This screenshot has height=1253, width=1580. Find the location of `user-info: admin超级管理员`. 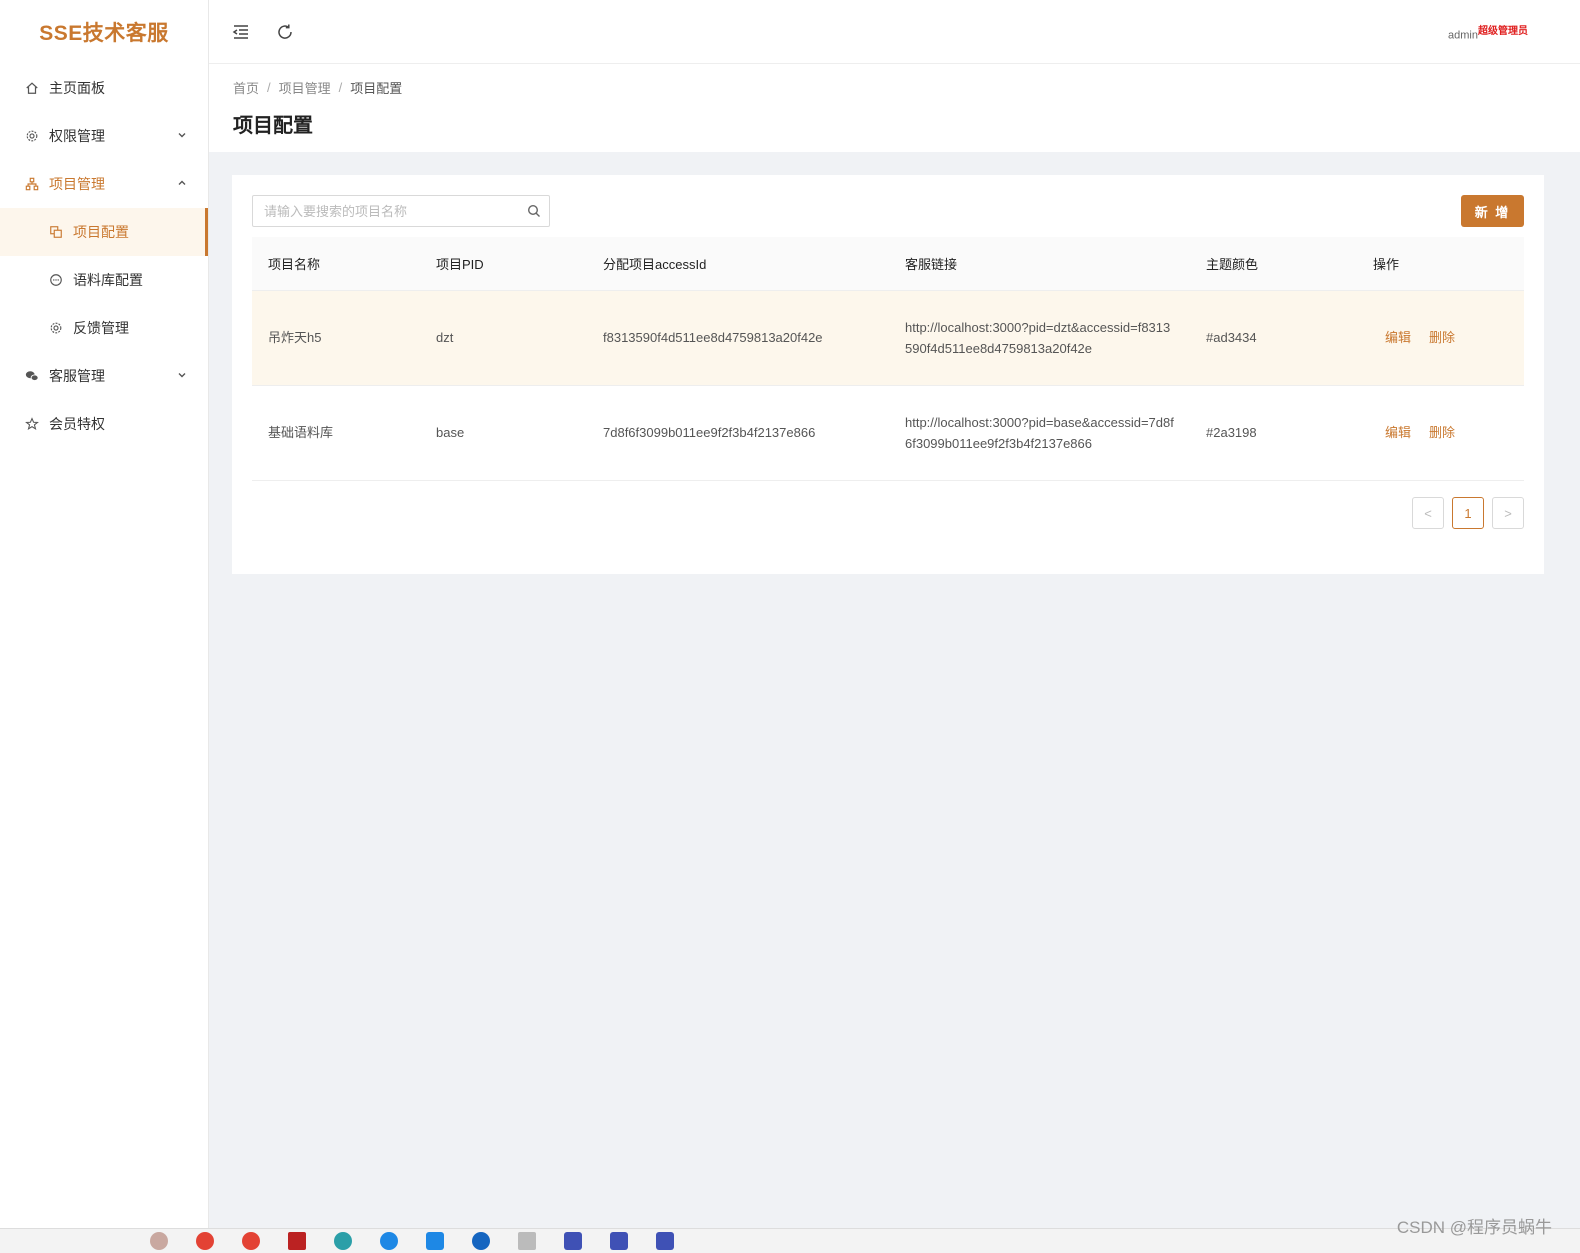

user-info: admin超级管理员 is located at coordinates (1488, 32).